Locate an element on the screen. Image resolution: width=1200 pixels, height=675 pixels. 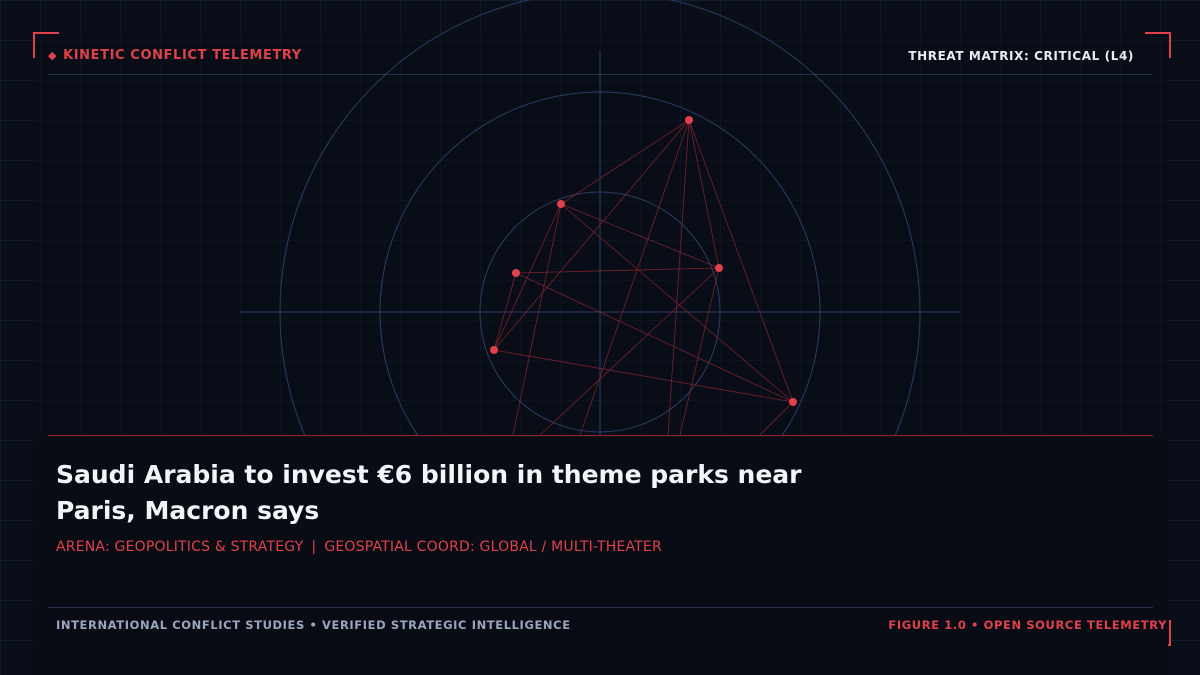
header-title: ◆ KINETIC CONFLICT TELEMETRY is located at coordinates (175, 55).